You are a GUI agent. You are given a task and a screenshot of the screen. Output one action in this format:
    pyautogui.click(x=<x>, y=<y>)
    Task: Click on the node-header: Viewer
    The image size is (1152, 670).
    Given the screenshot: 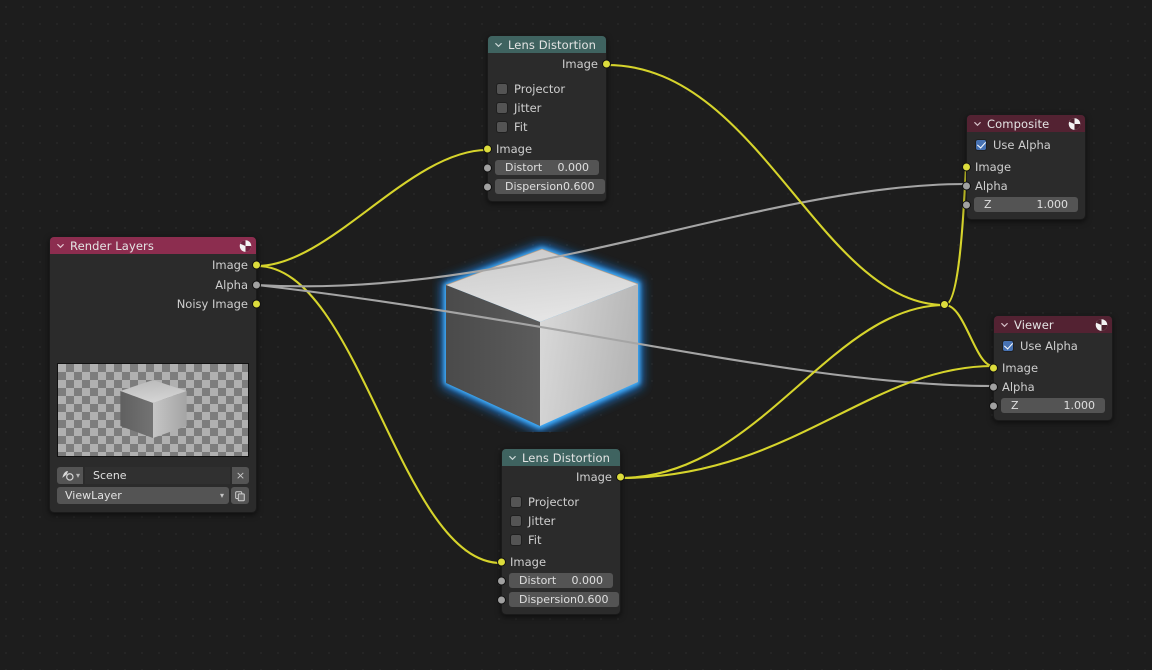 What is the action you would take?
    pyautogui.click(x=1053, y=324)
    